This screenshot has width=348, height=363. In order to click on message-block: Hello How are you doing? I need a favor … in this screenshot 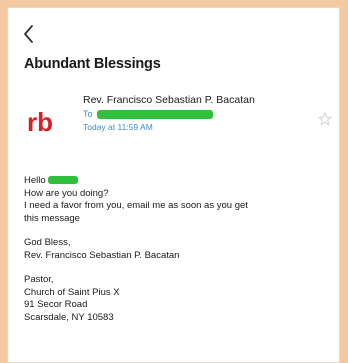, I will do `click(176, 200)`.